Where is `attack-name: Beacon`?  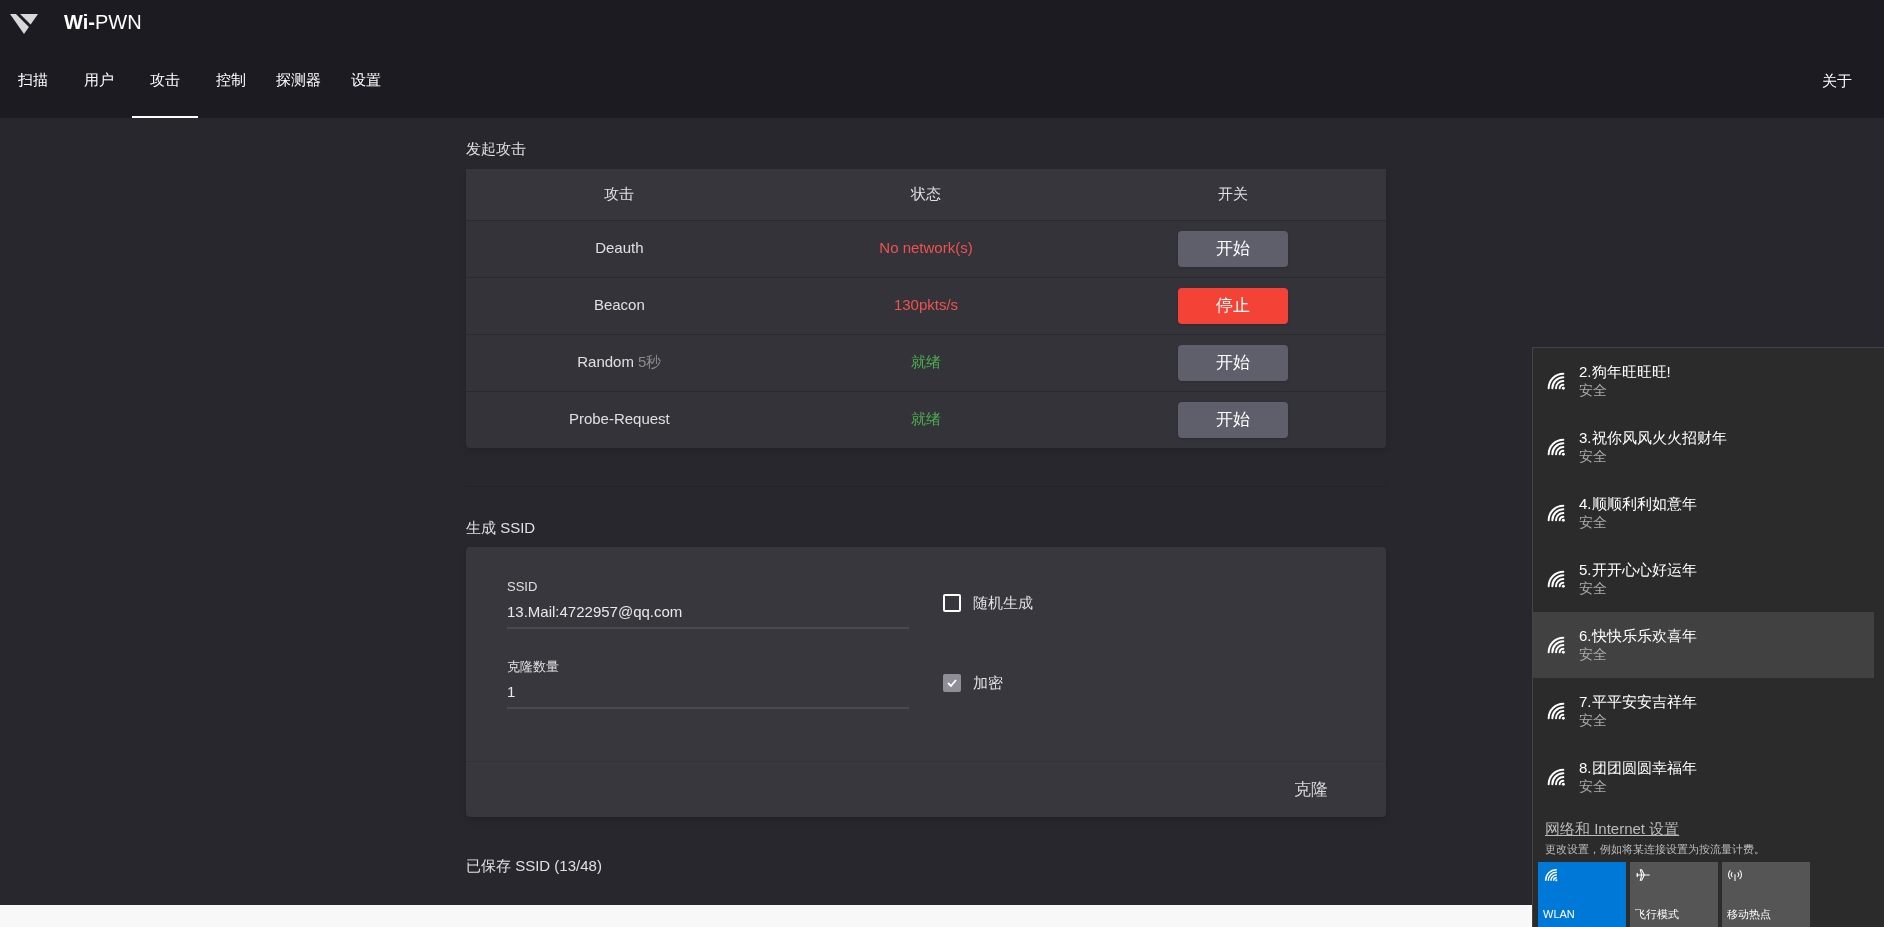
attack-name: Beacon is located at coordinates (619, 305).